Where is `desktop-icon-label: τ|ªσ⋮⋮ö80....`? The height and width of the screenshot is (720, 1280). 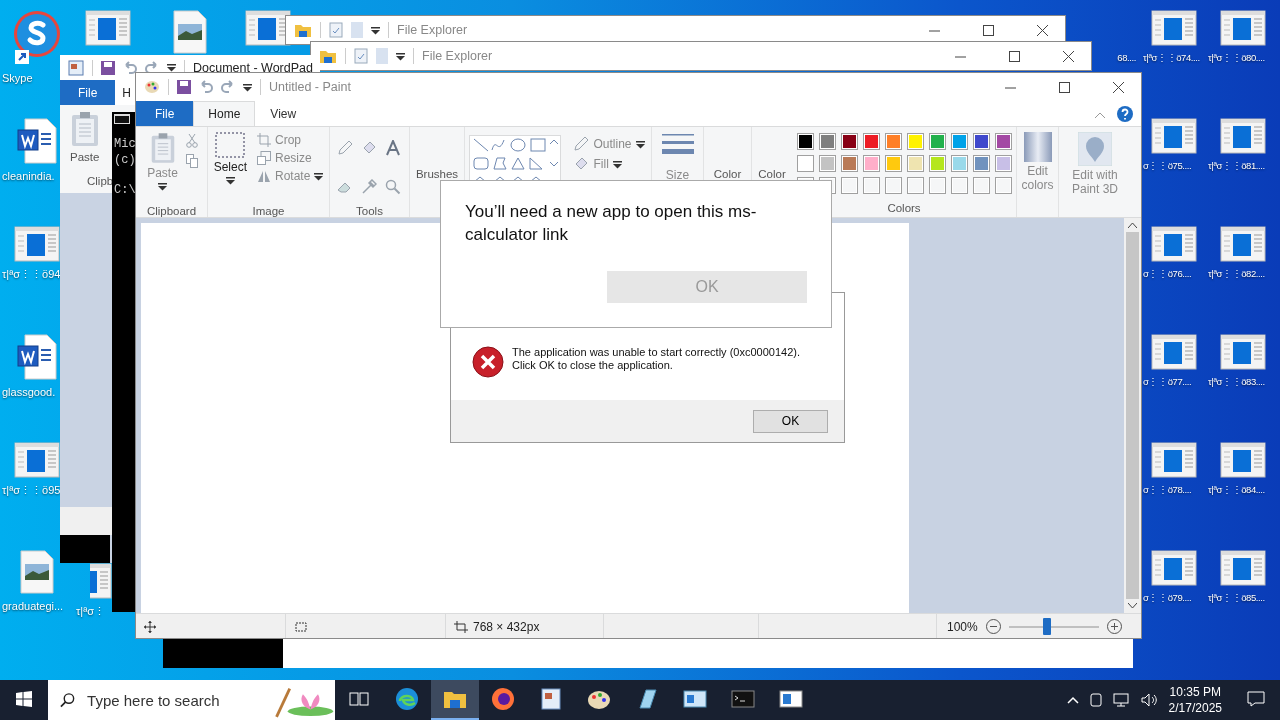 desktop-icon-label: τ|ªσ⋮⋮ö80.... is located at coordinates (1236, 57).